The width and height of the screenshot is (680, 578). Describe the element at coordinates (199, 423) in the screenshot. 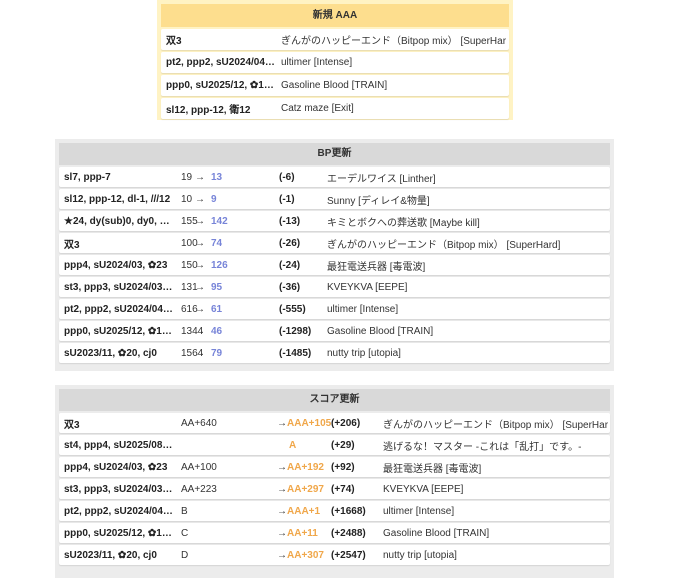

I see `score-from: AA+640` at that location.